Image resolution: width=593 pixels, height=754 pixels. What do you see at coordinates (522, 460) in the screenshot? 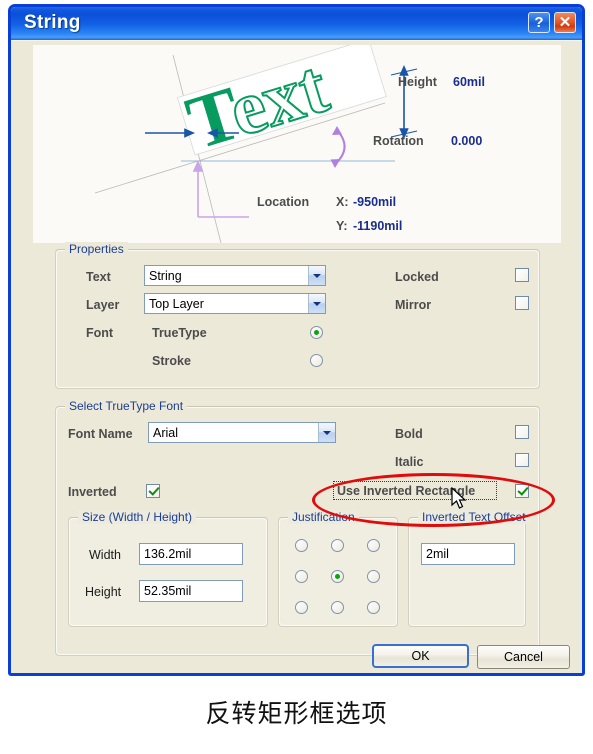
I see `italic-checkbox` at bounding box center [522, 460].